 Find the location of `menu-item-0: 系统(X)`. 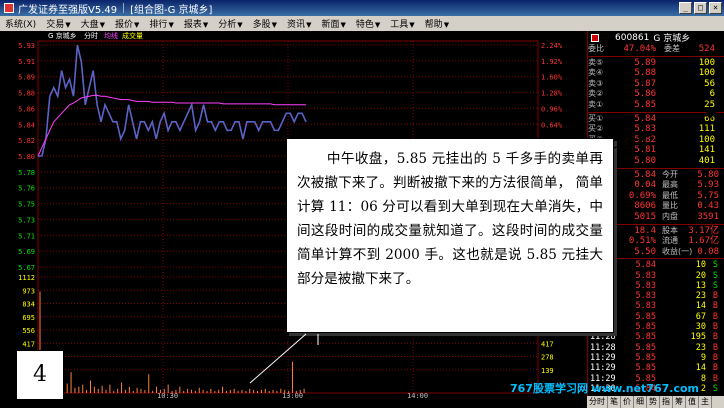

menu-item-0: 系统(X) is located at coordinates (20, 23).